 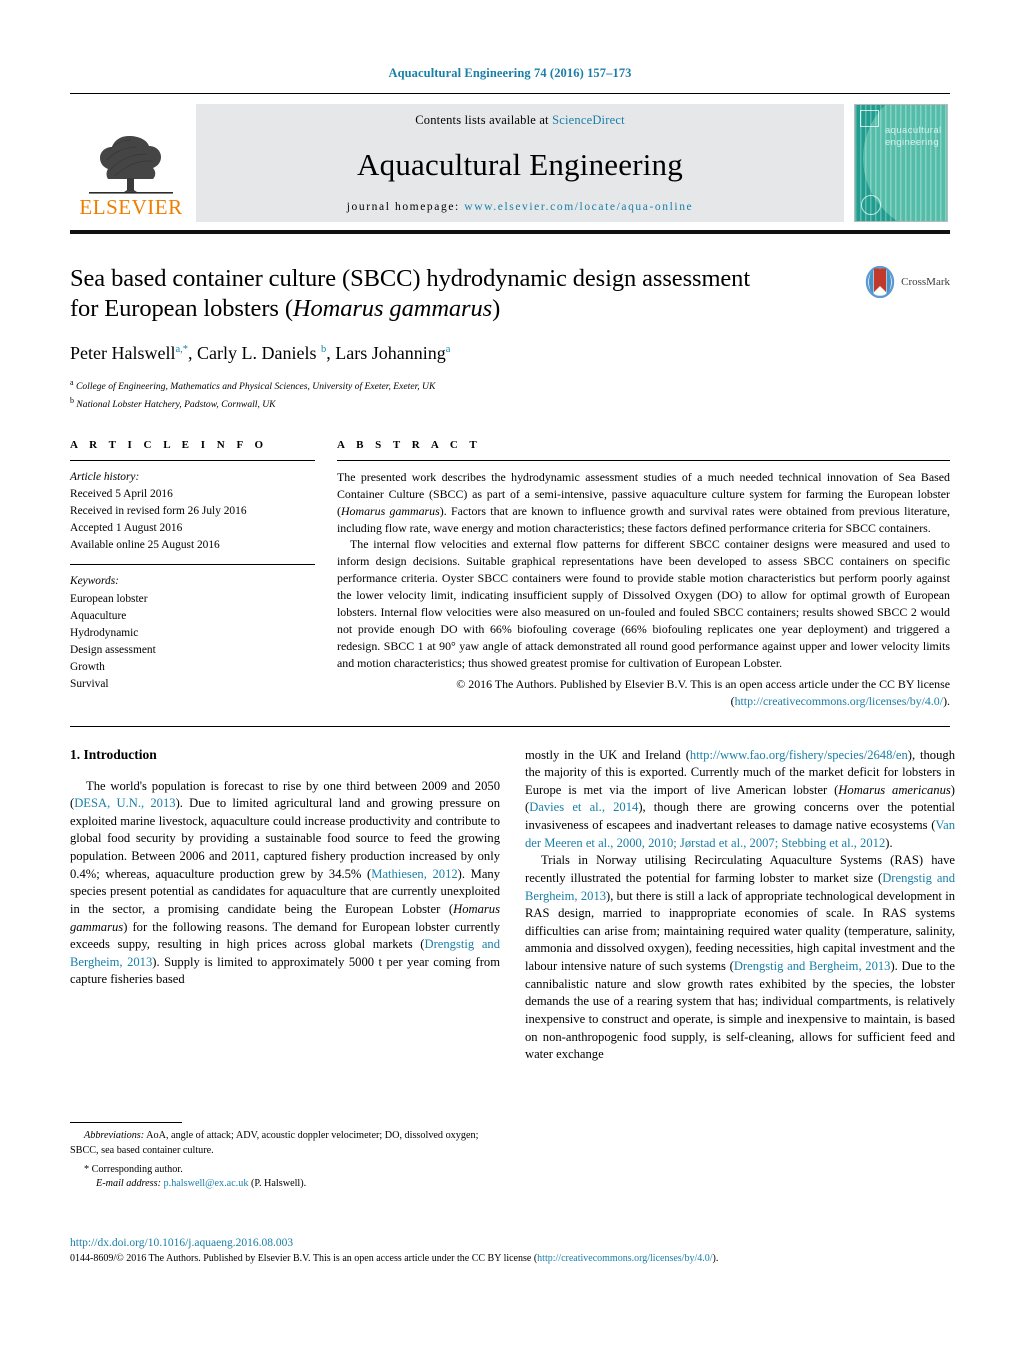 I want to click on article-info-divider, so click(x=192, y=460).